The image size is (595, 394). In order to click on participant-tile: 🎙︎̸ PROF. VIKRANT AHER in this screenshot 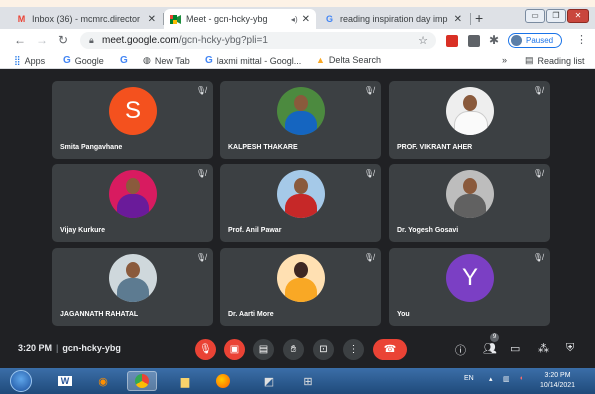, I will do `click(469, 120)`.